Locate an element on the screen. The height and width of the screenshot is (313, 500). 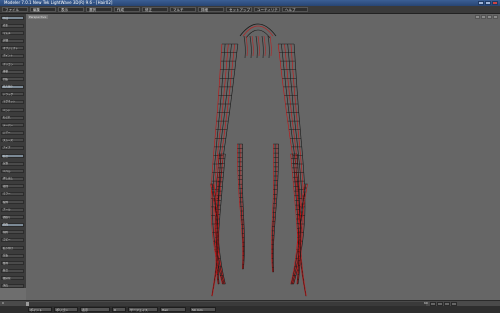
sidebar-button: スムーズ is located at coordinates (12, 140).